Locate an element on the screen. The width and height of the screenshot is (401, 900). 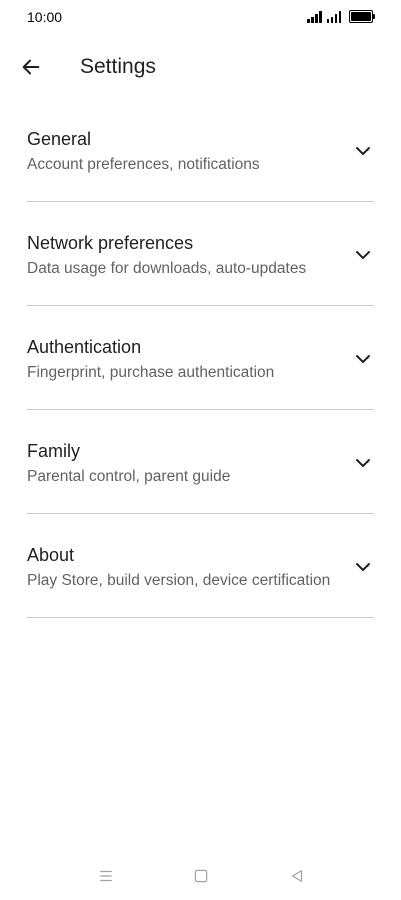
battery-icon is located at coordinates (362, 16).